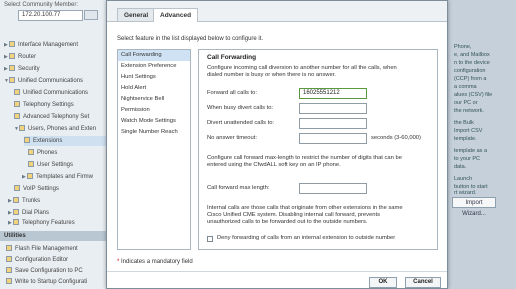 This screenshot has height=289, width=516. I want to click on util-write-startup: Write to Startup Configurati, so click(46, 282).